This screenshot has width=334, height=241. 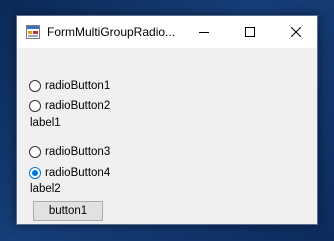 What do you see at coordinates (78, 86) in the screenshot?
I see `radio-label: radioButton1` at bounding box center [78, 86].